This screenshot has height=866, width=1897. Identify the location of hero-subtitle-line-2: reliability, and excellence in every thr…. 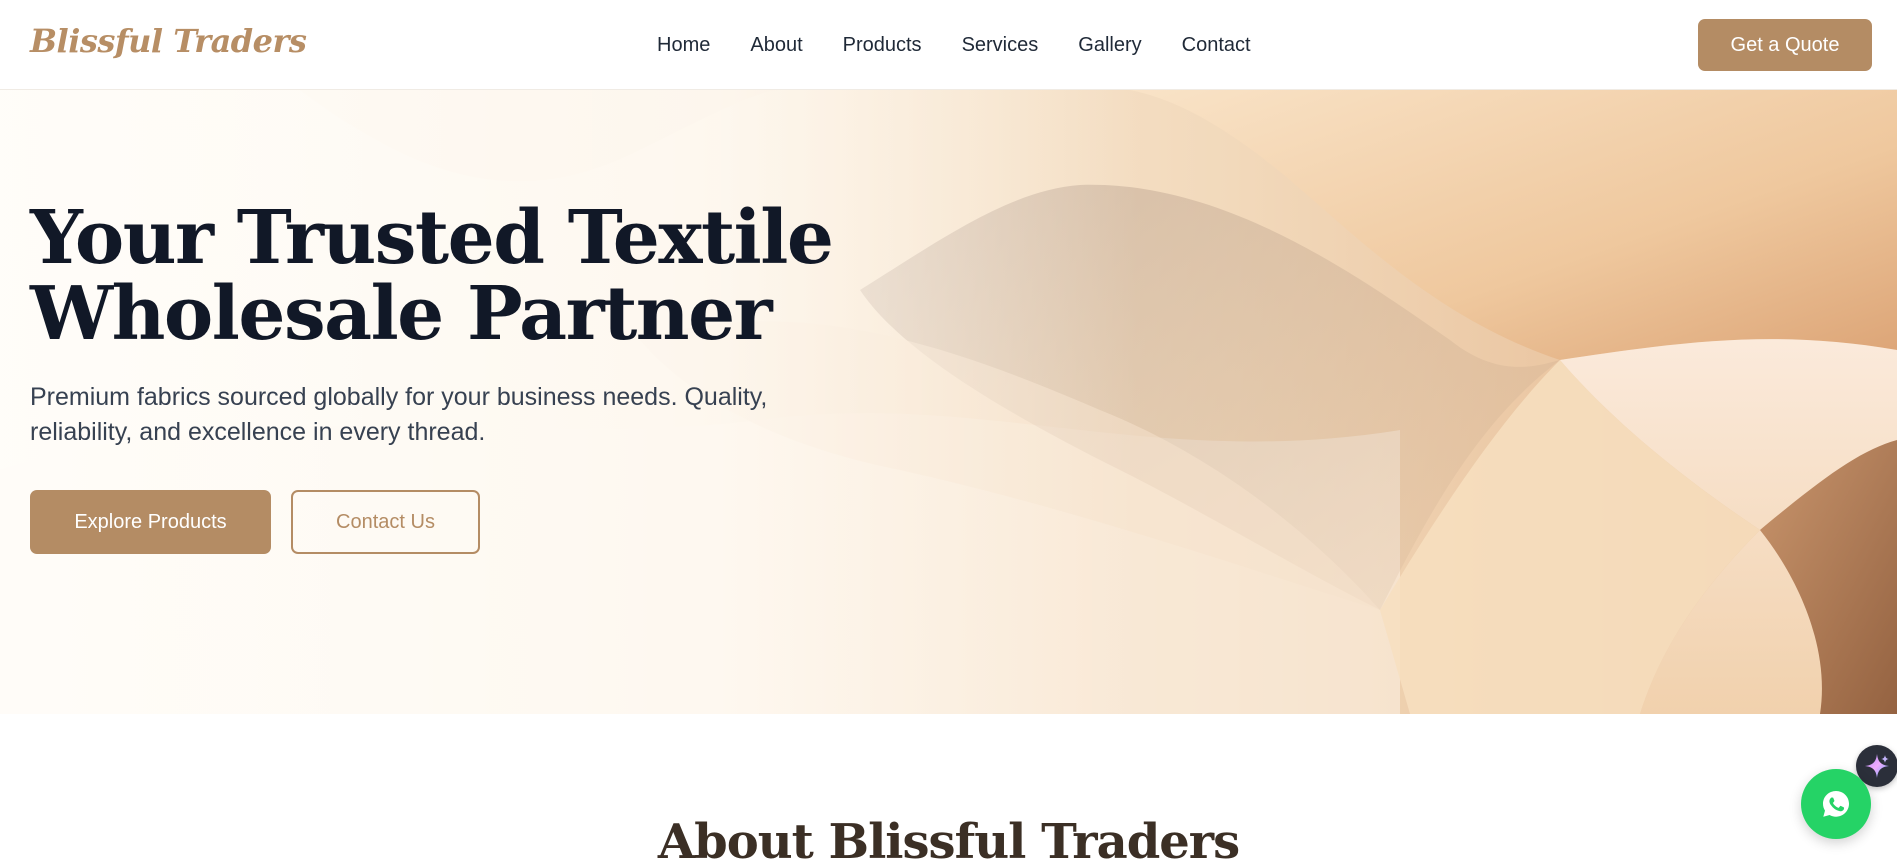
(258, 432).